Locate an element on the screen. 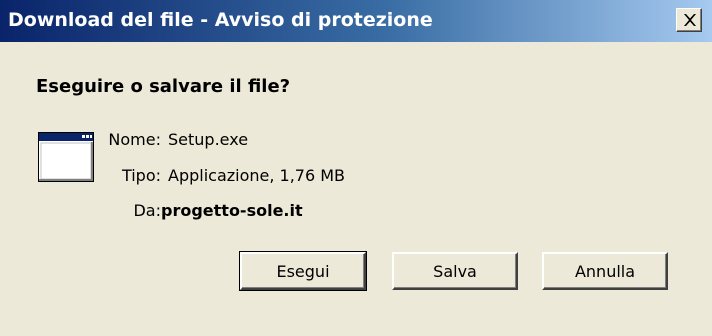  dialog-question: Eseguire o salvare il file? is located at coordinates (163, 86).